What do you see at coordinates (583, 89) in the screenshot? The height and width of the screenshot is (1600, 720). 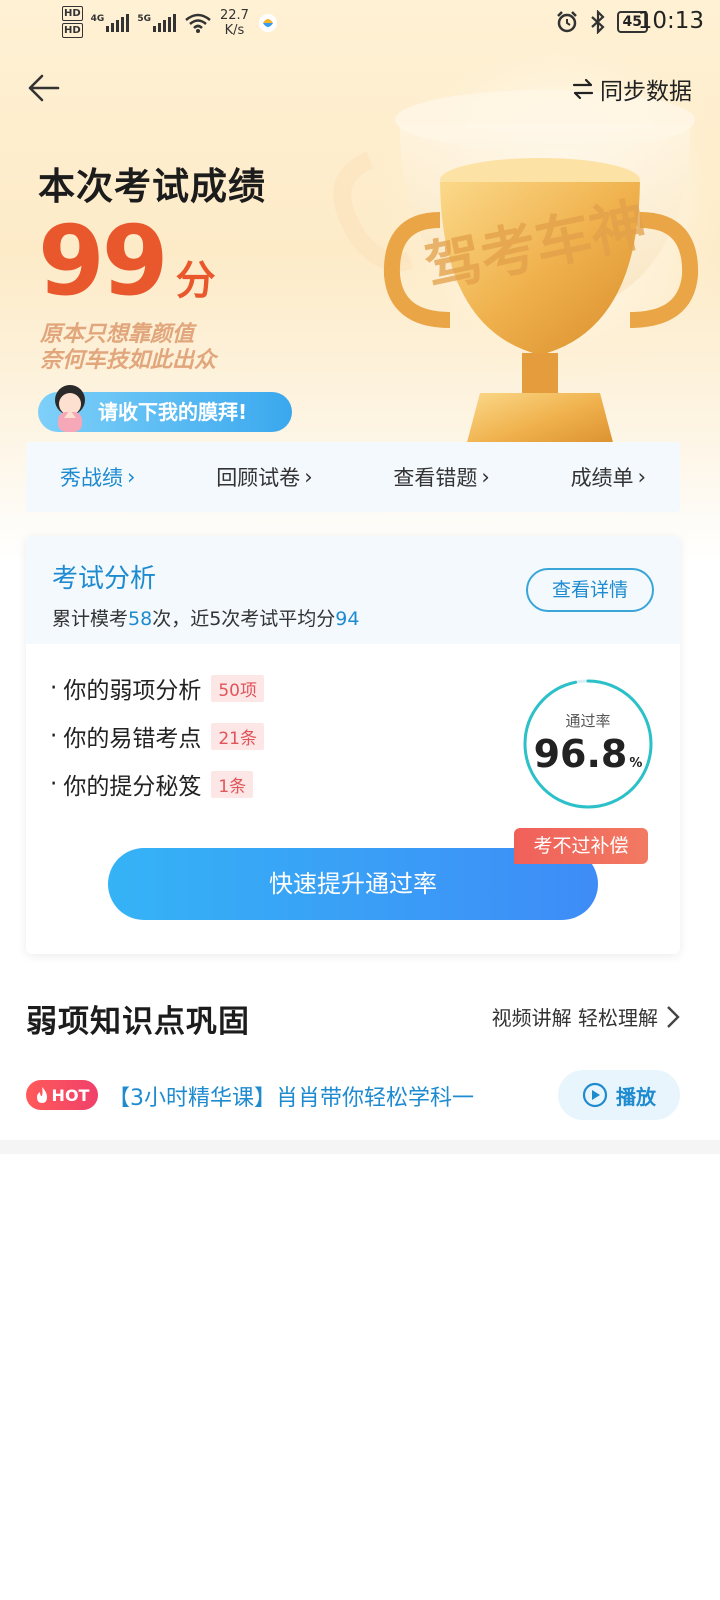 I see `sync-icon` at bounding box center [583, 89].